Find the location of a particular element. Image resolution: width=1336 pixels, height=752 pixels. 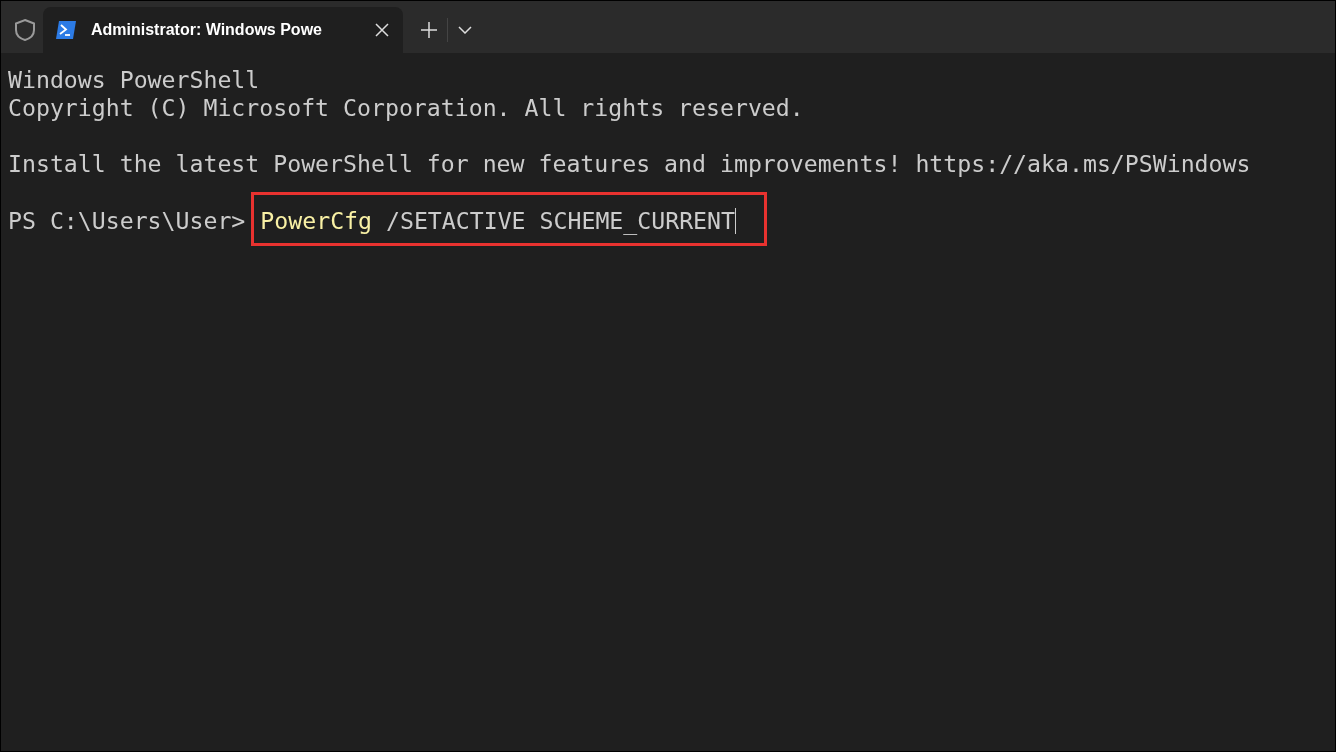

plus-icon is located at coordinates (429, 30).